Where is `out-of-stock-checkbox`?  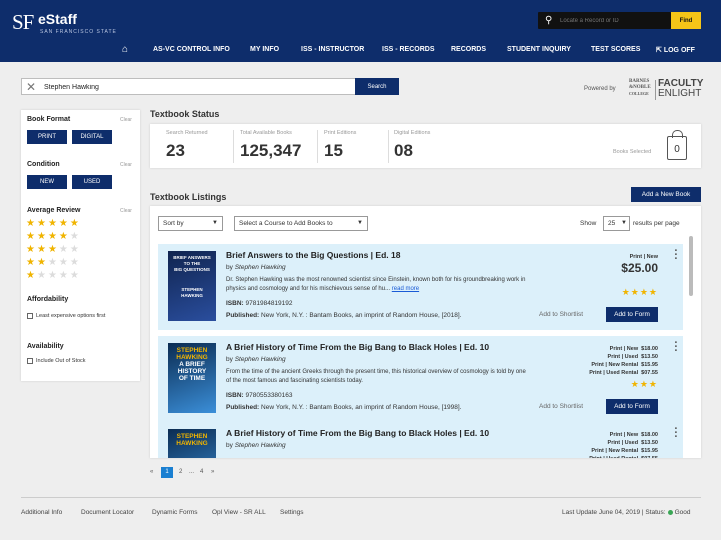 out-of-stock-checkbox is located at coordinates (30, 361).